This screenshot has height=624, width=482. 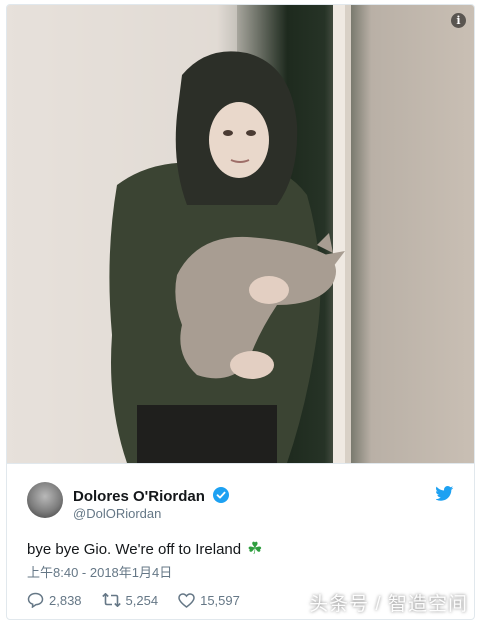 I want to click on reply-count: 2,838, so click(x=65, y=600).